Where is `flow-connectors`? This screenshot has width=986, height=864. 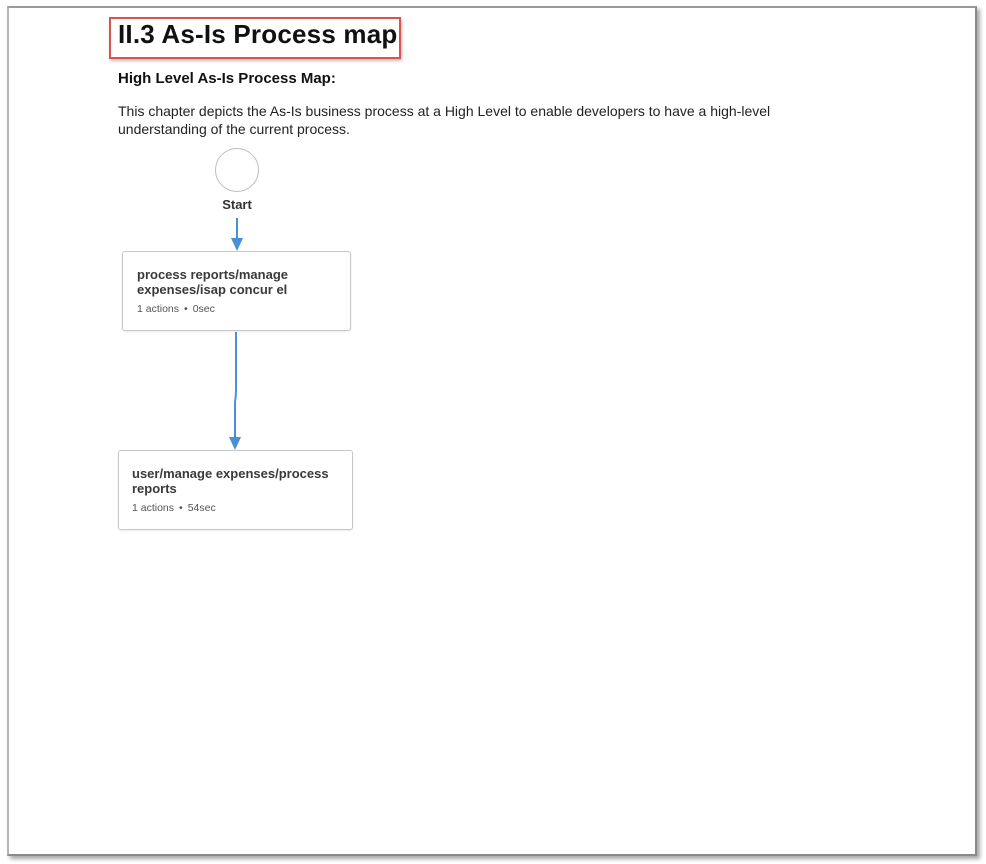 flow-connectors is located at coordinates (236, 334).